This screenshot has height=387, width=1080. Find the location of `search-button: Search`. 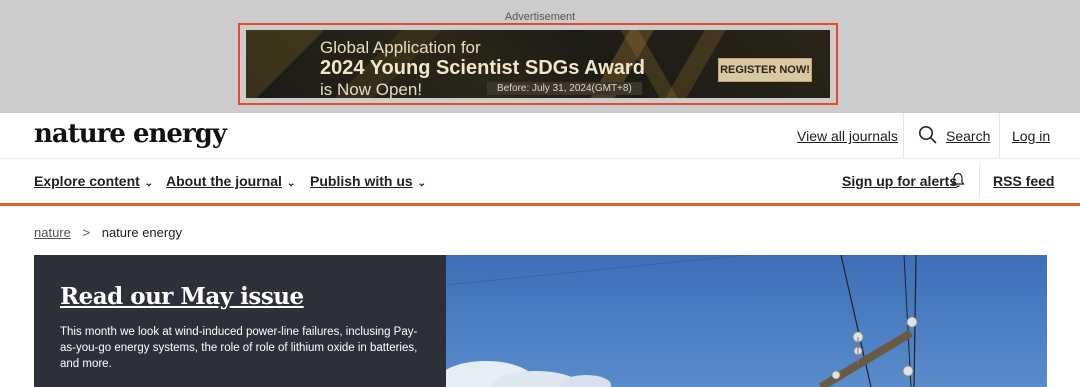

search-button: Search is located at coordinates (951, 135).